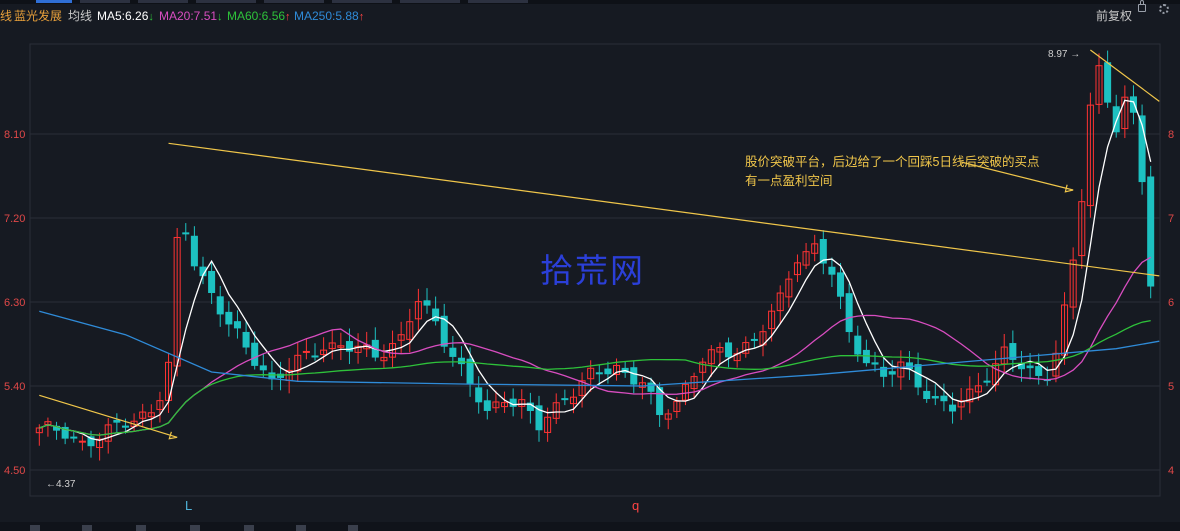  Describe the element at coordinates (14, 303) in the screenshot. I see `y-tick-label-left: 6.30` at that location.